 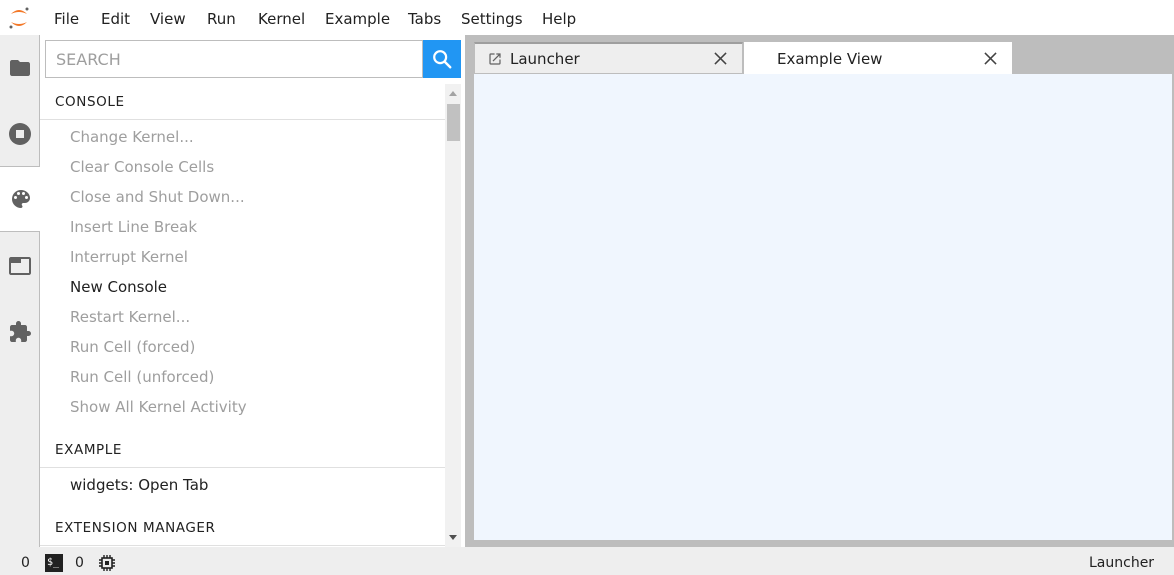 I want to click on command-run-cell-forced: Run Cell (forced), so click(x=132, y=347).